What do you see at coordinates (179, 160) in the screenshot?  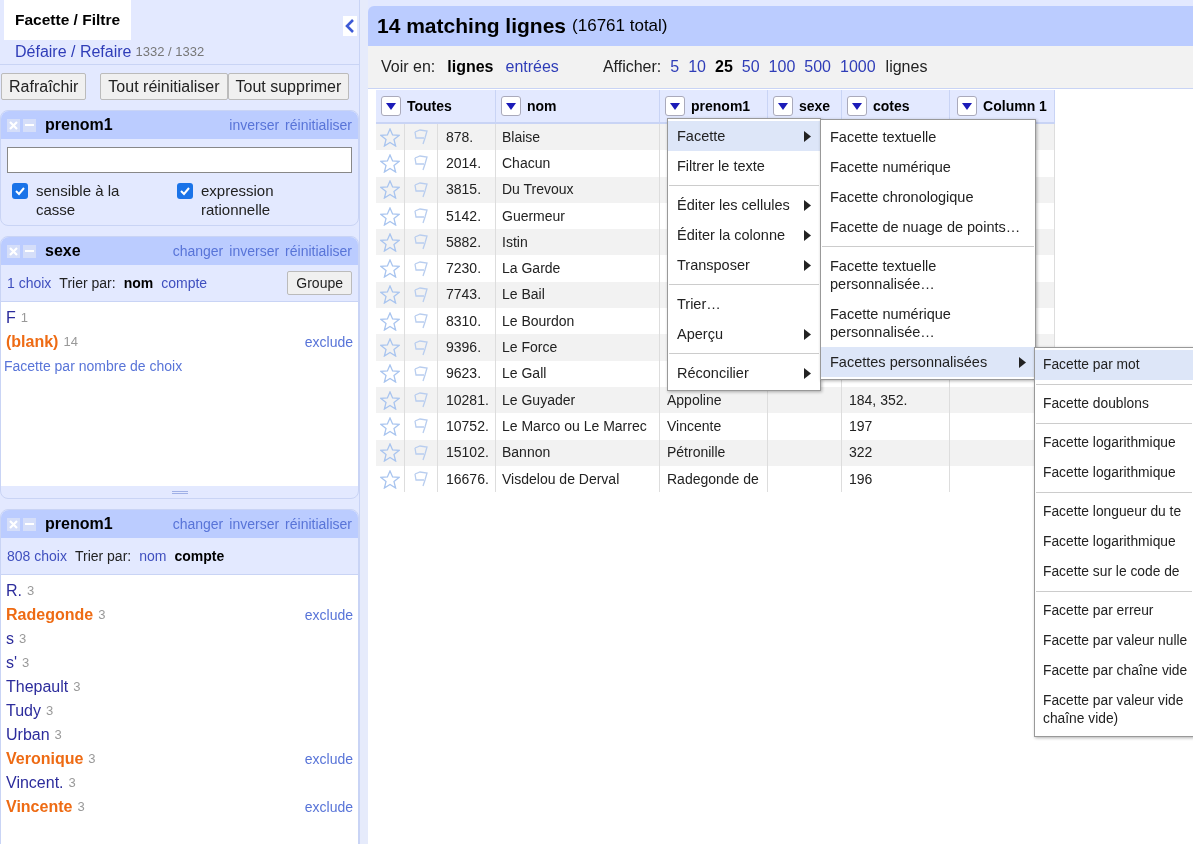 I see `filter-input` at bounding box center [179, 160].